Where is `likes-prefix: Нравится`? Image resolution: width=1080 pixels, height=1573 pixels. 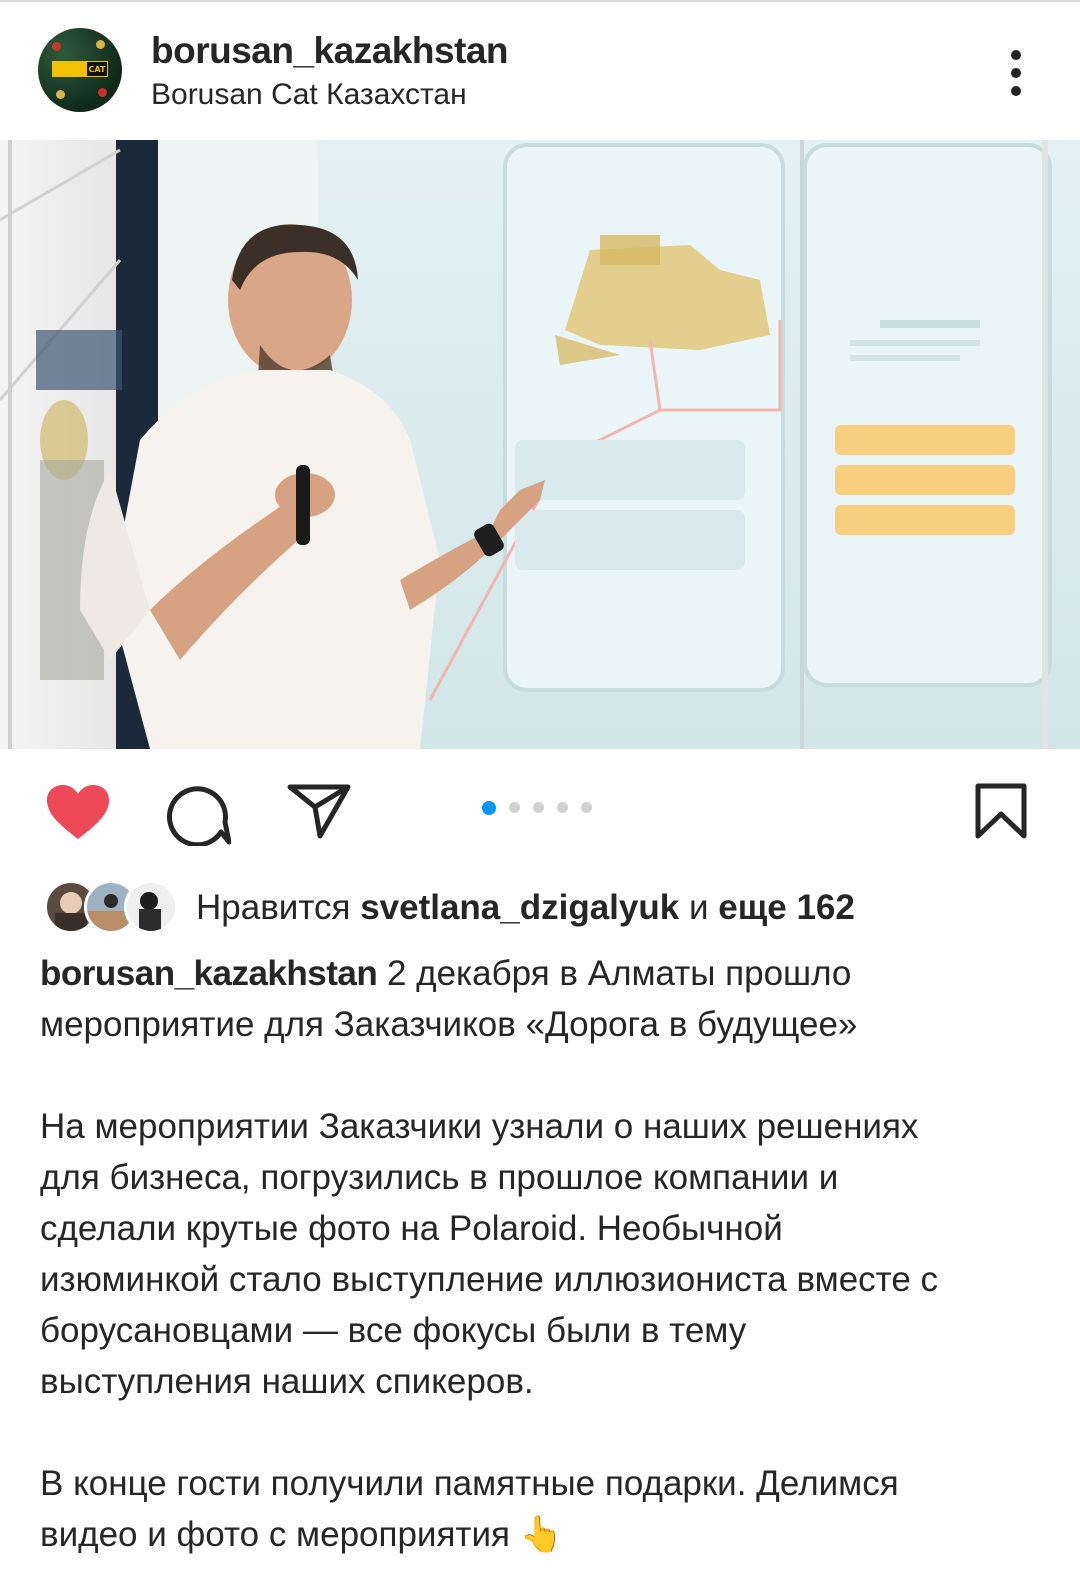 likes-prefix: Нравится is located at coordinates (273, 907).